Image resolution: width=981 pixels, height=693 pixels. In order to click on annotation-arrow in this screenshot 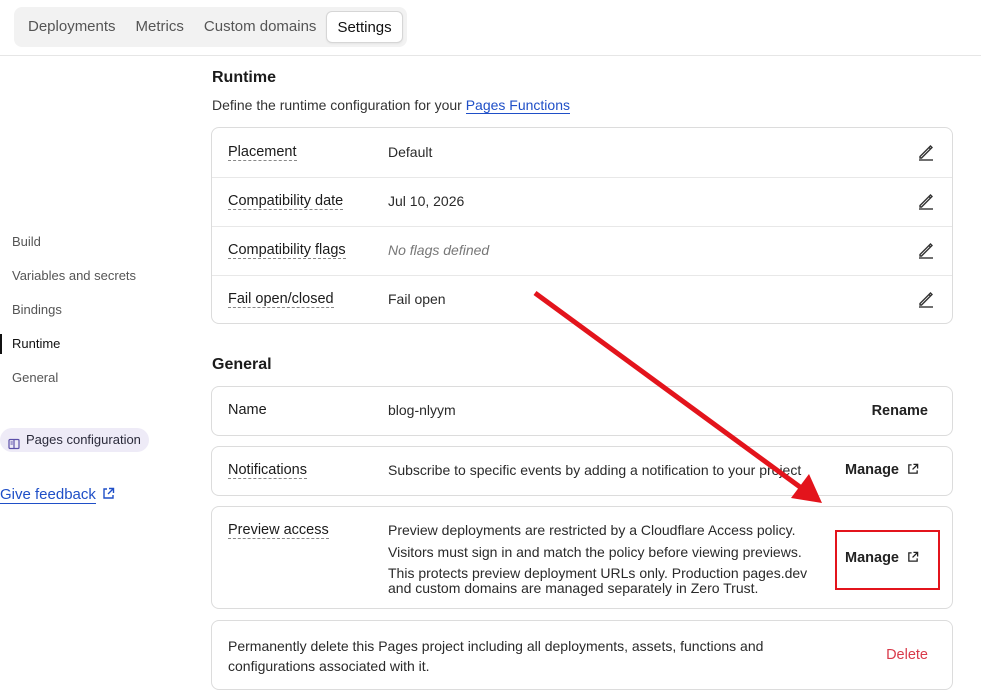, I will do `click(677, 396)`.